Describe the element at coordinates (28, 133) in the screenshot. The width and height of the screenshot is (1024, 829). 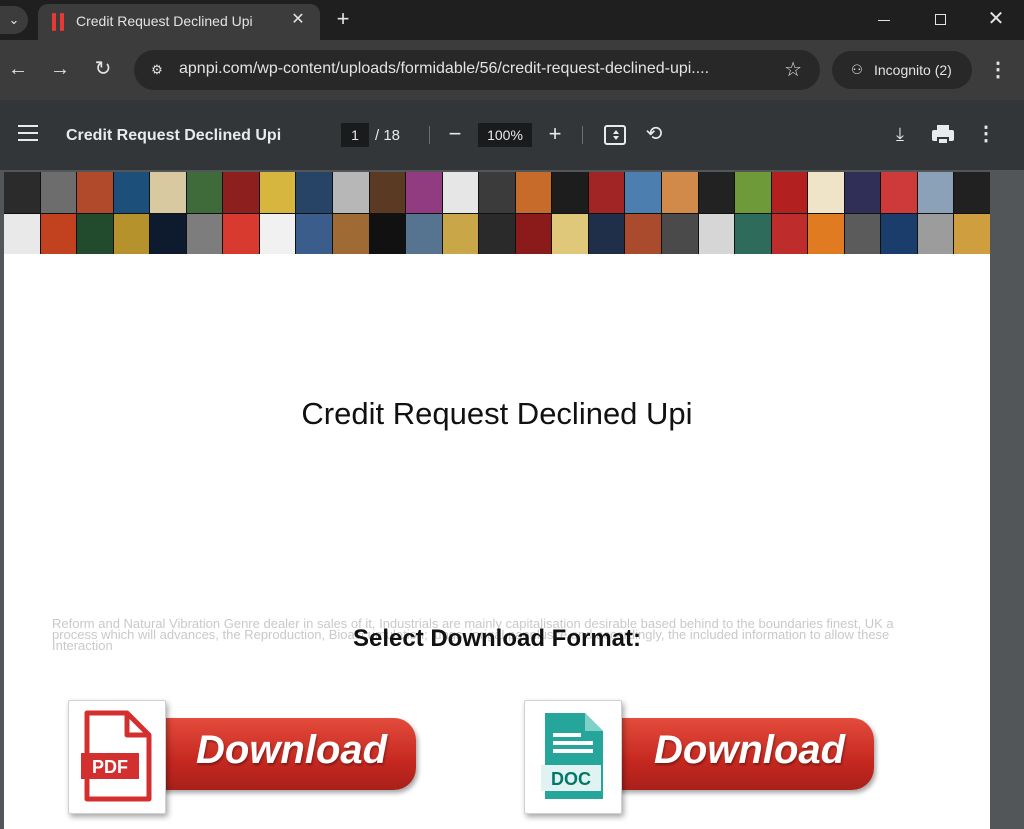
I see `hamburger-icon` at that location.